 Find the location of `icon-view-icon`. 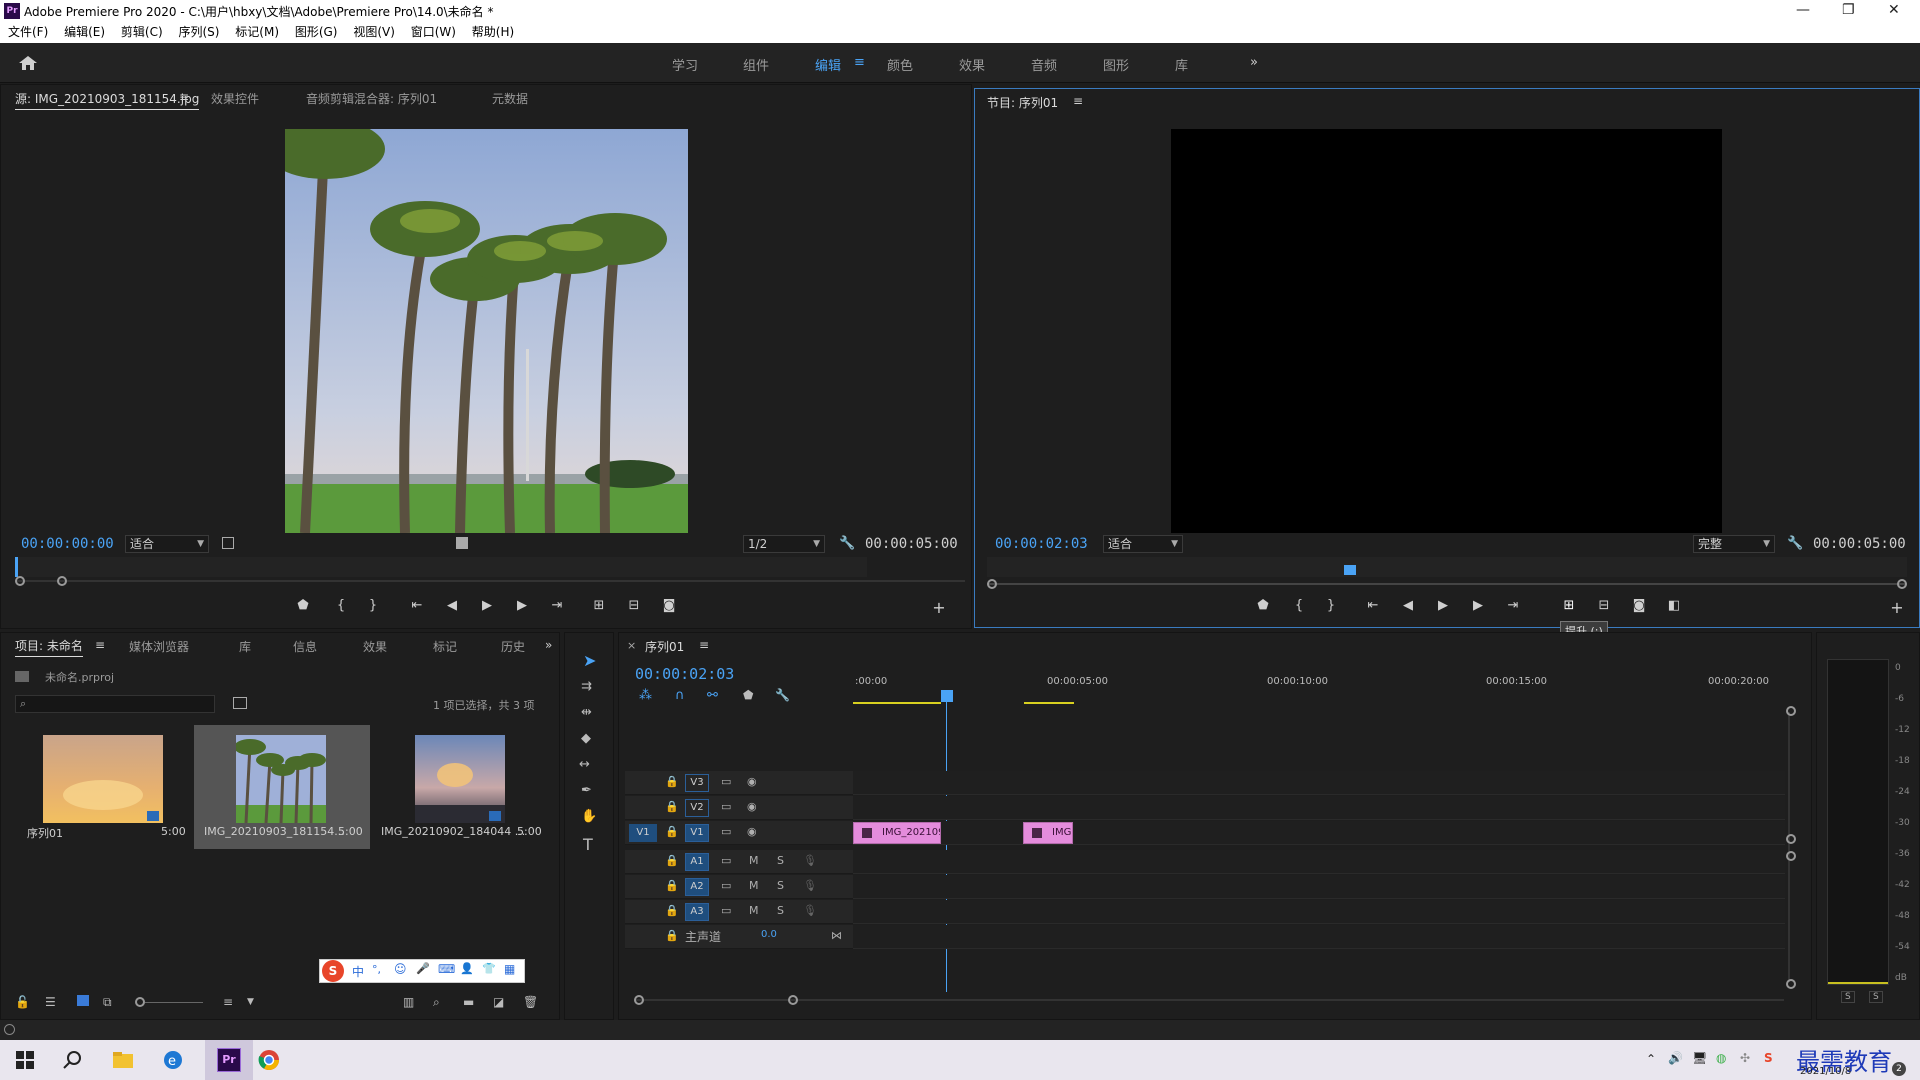

icon-view-icon is located at coordinates (83, 1000).